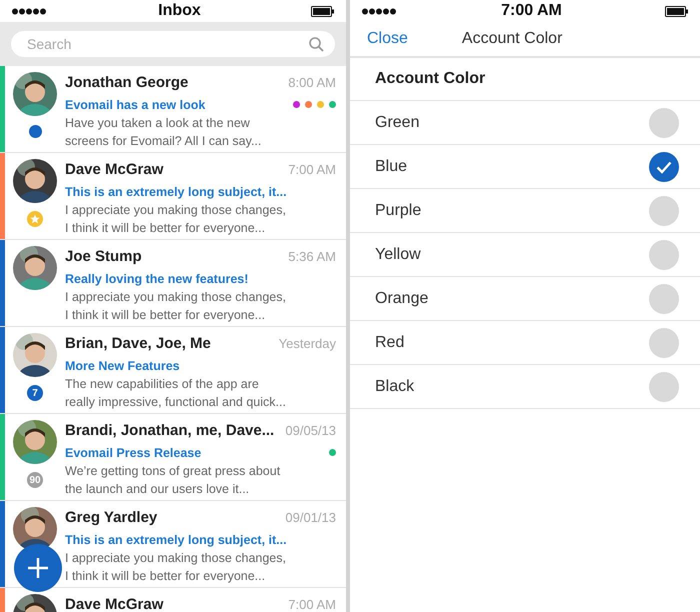  What do you see at coordinates (312, 257) in the screenshot?
I see `message-time: 5:36 AM` at bounding box center [312, 257].